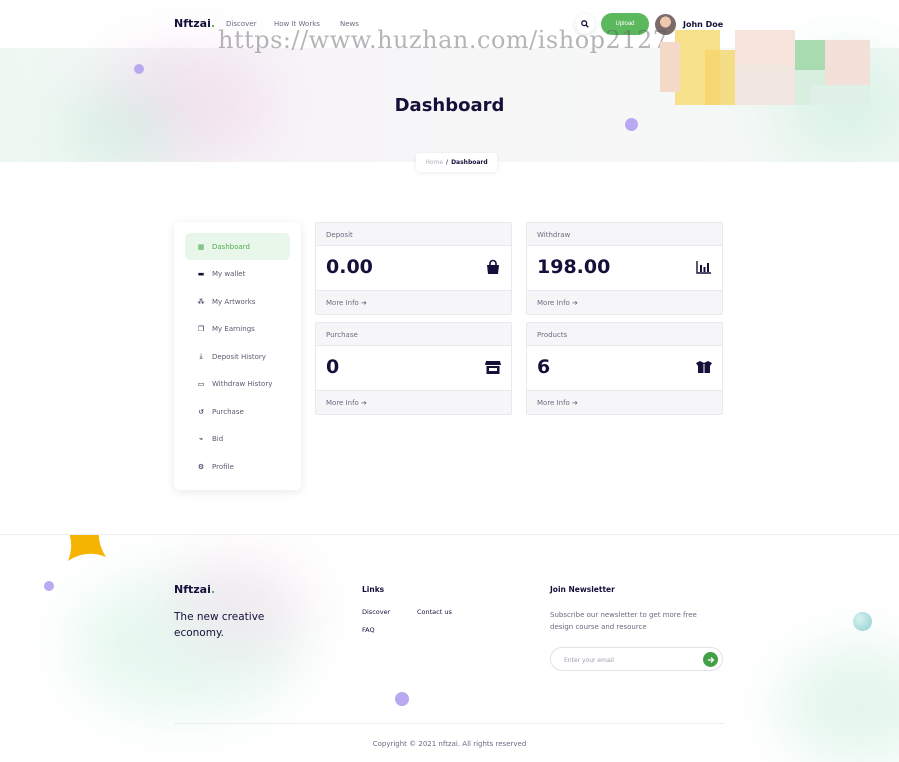 This screenshot has height=762, width=899. What do you see at coordinates (582, 589) in the screenshot?
I see `newsletter-heading: Join Newsletter` at bounding box center [582, 589].